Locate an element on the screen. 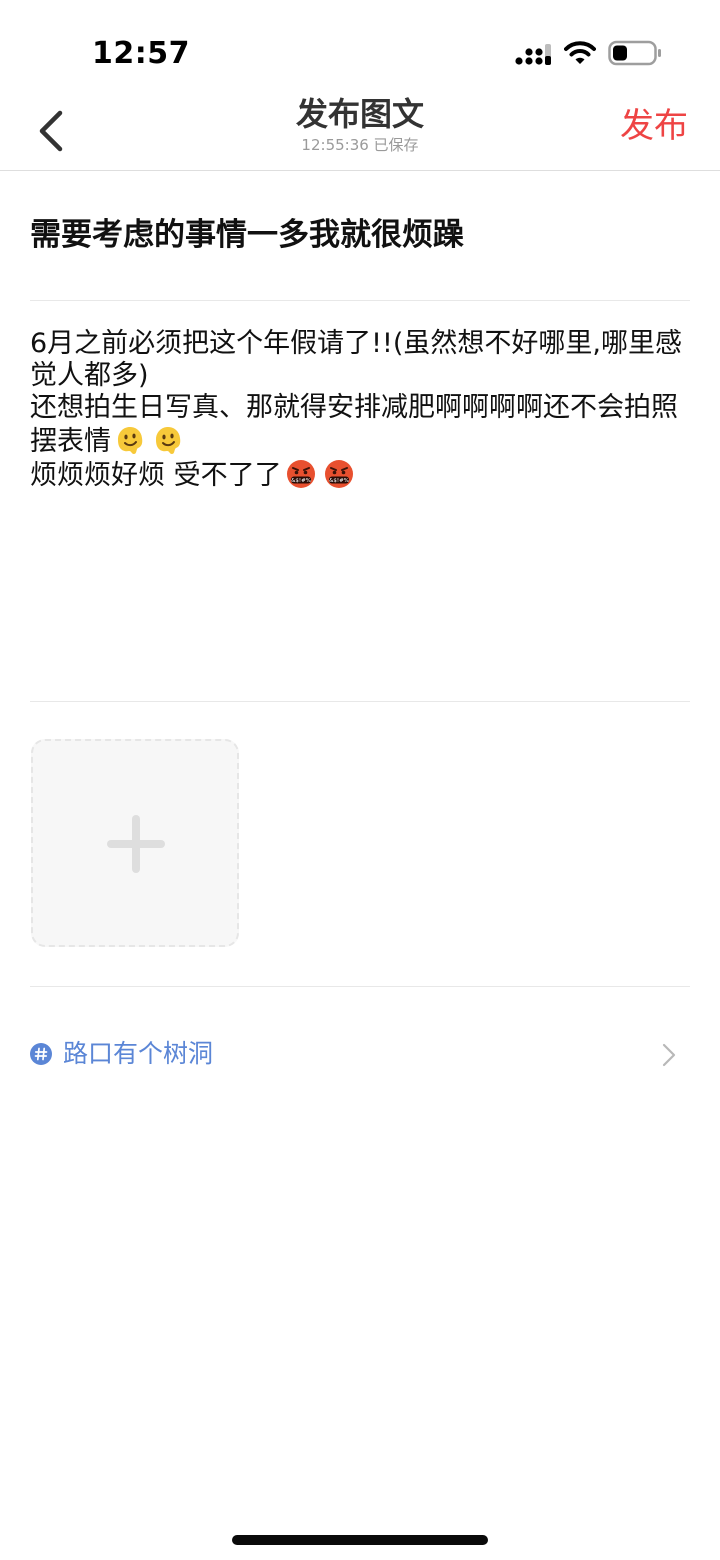 The height and width of the screenshot is (1560, 720). wifi-icon is located at coordinates (580, 52).